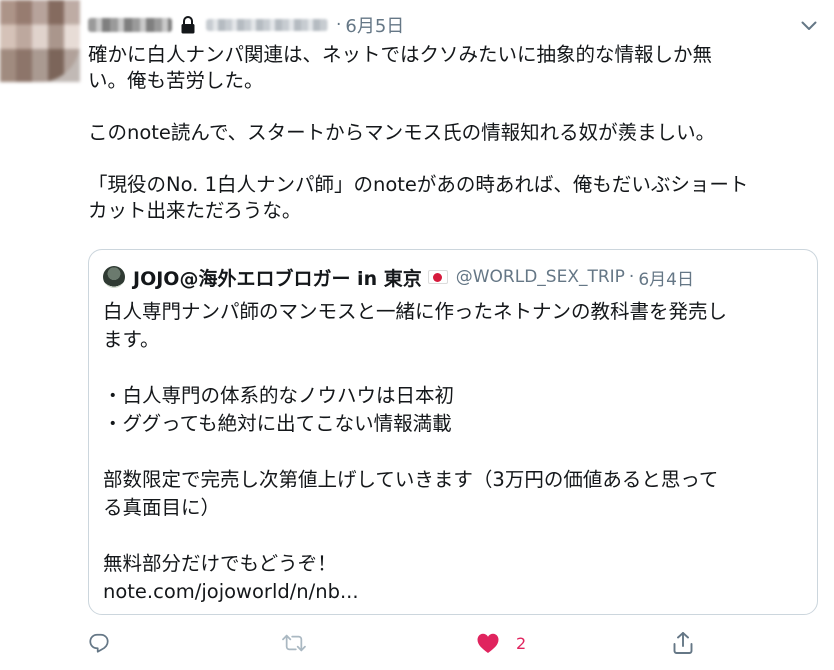 Image resolution: width=834 pixels, height=670 pixels. What do you see at coordinates (176, 80) in the screenshot?
I see `tweet-line: い。俺も苦労した。` at bounding box center [176, 80].